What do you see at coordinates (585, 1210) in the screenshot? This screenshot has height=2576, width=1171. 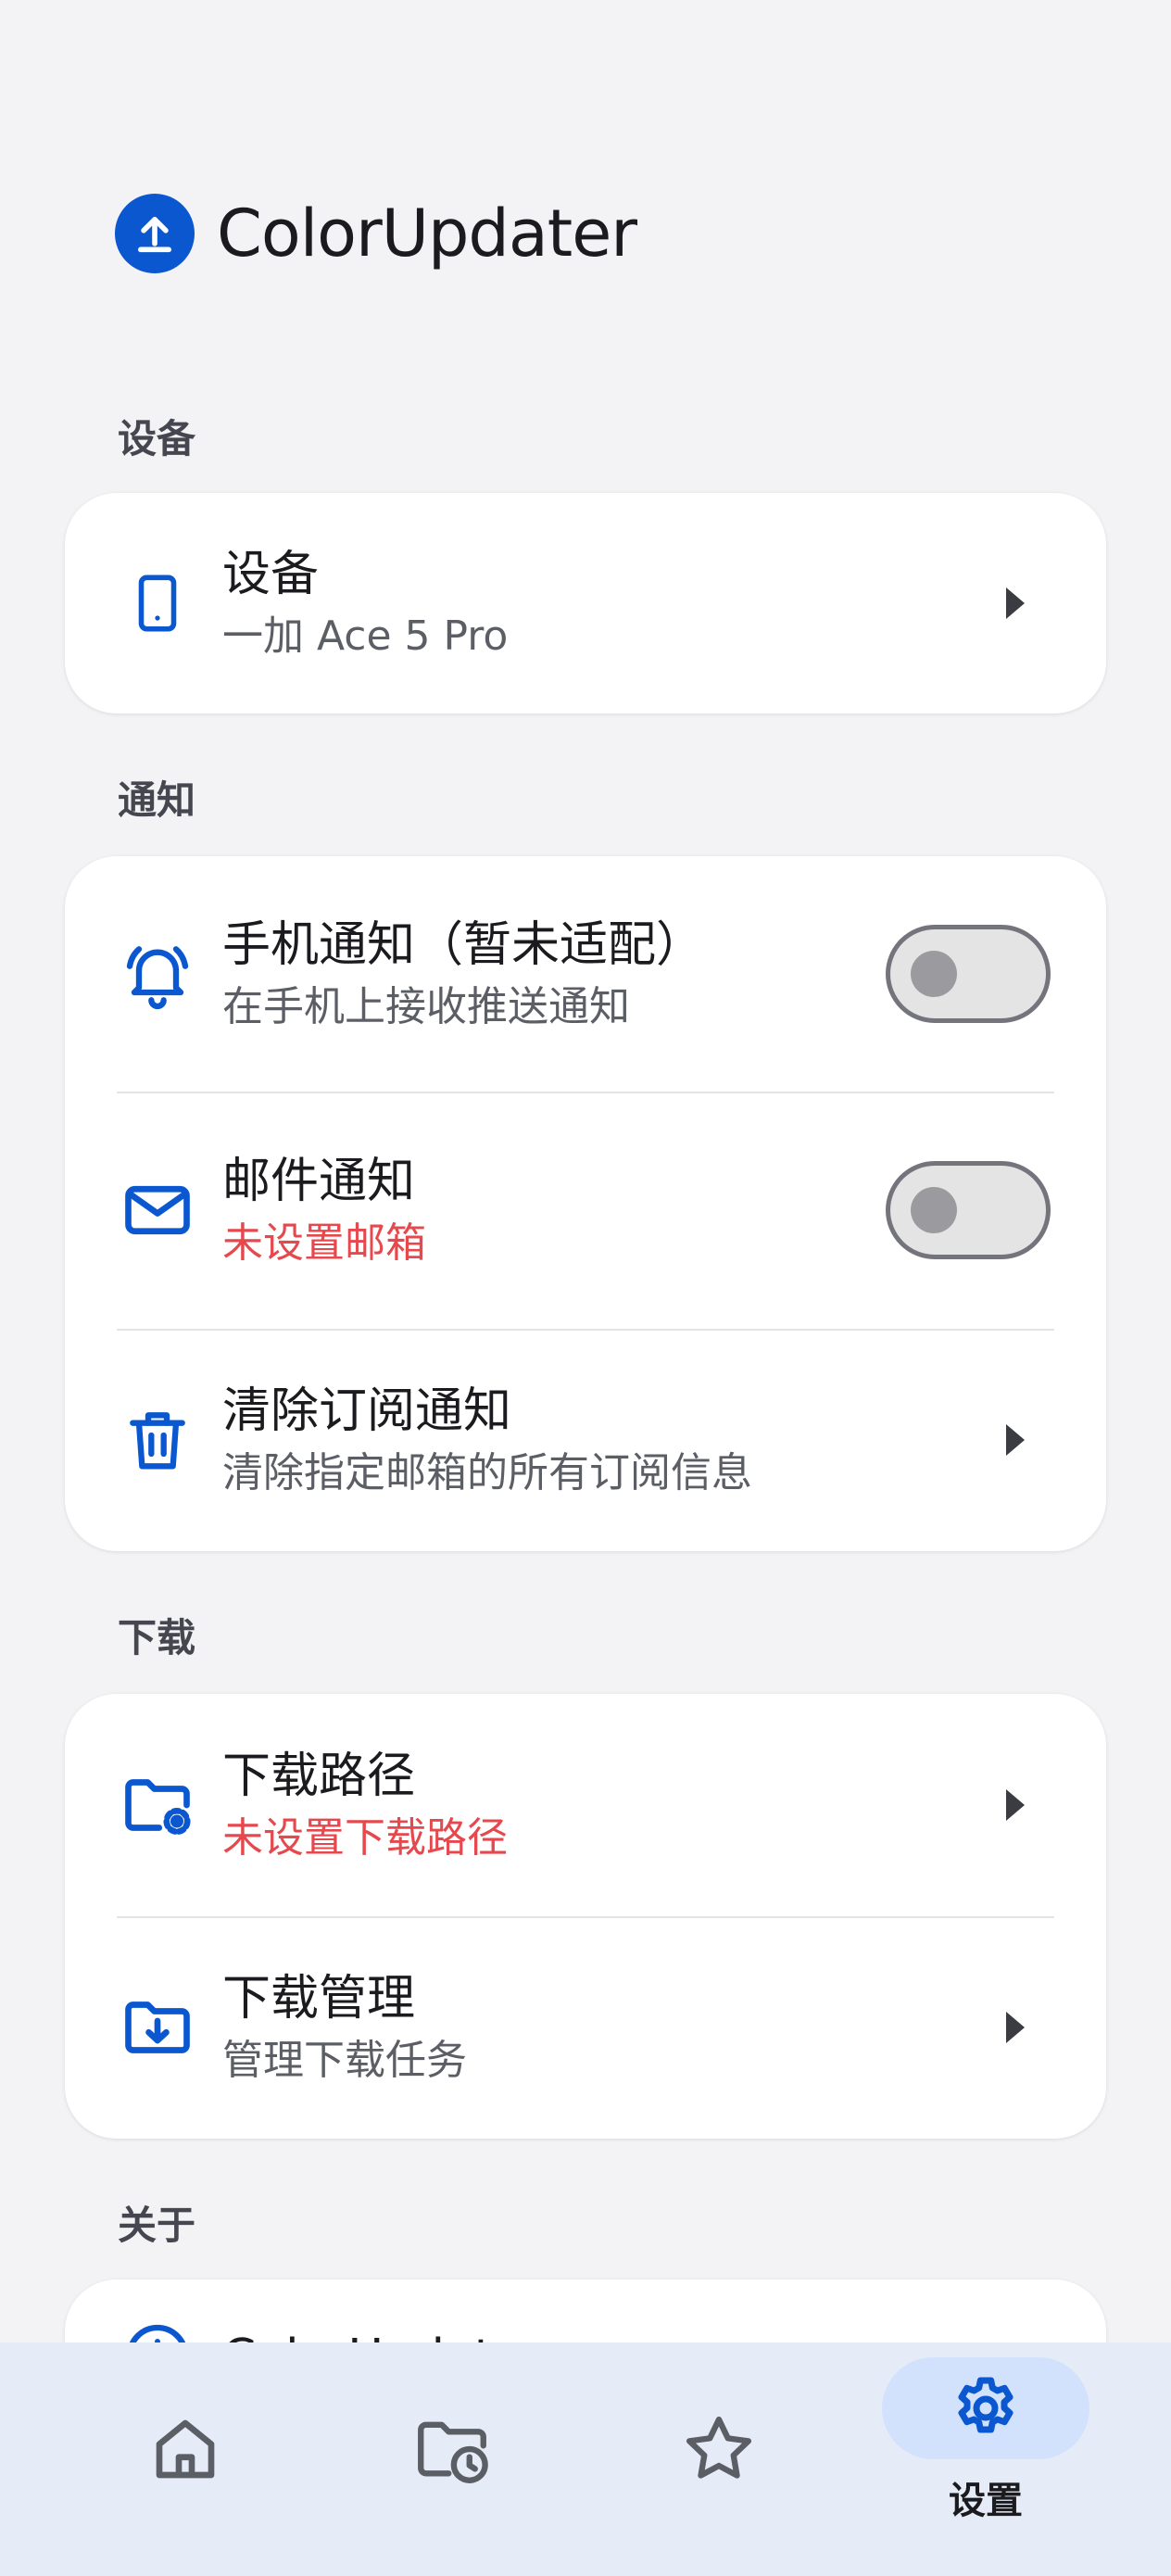 I see `email-notify-row: 邮件通知 未设置邮箱` at bounding box center [585, 1210].